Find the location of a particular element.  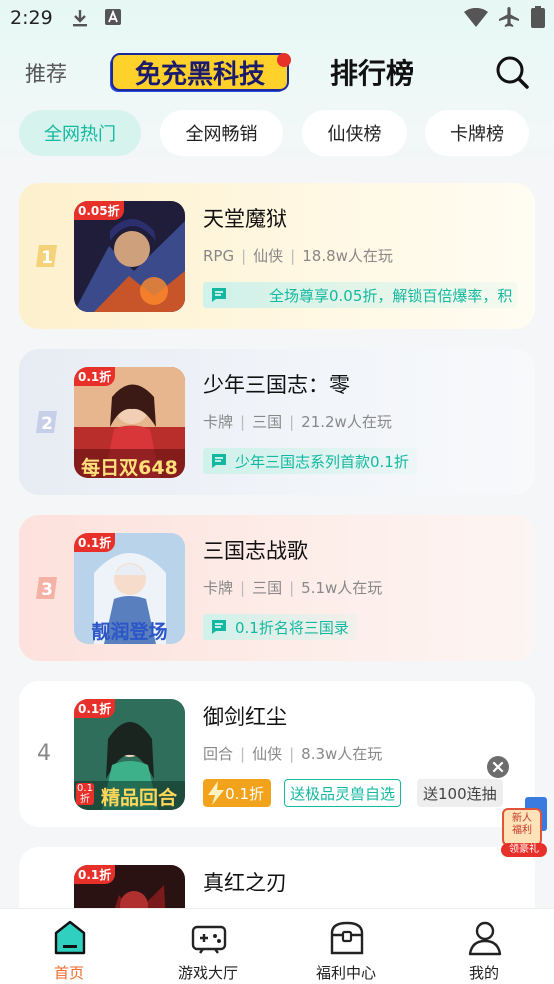

game-meta: RPG | 仙侠 | 18.8w人在玩 is located at coordinates (298, 256).